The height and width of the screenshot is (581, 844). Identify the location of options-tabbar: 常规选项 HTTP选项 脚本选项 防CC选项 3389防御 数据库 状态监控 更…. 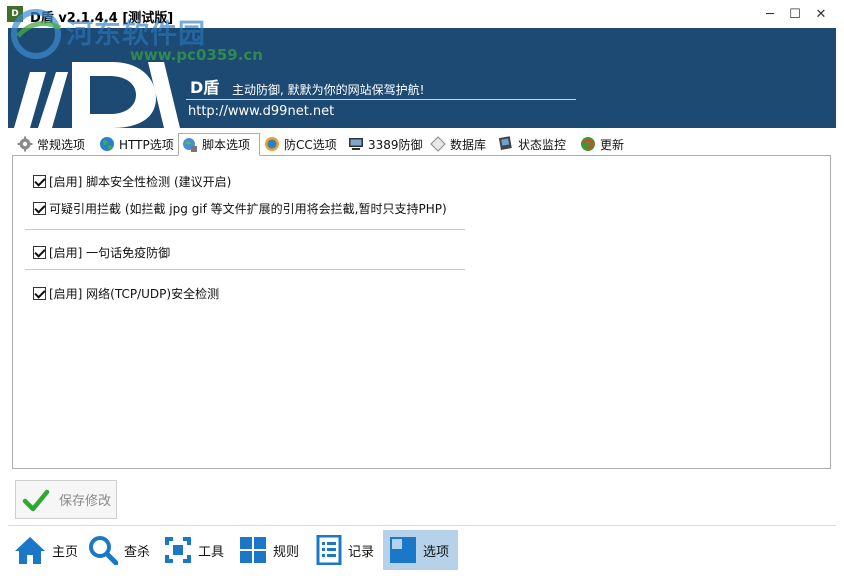
(422, 144).